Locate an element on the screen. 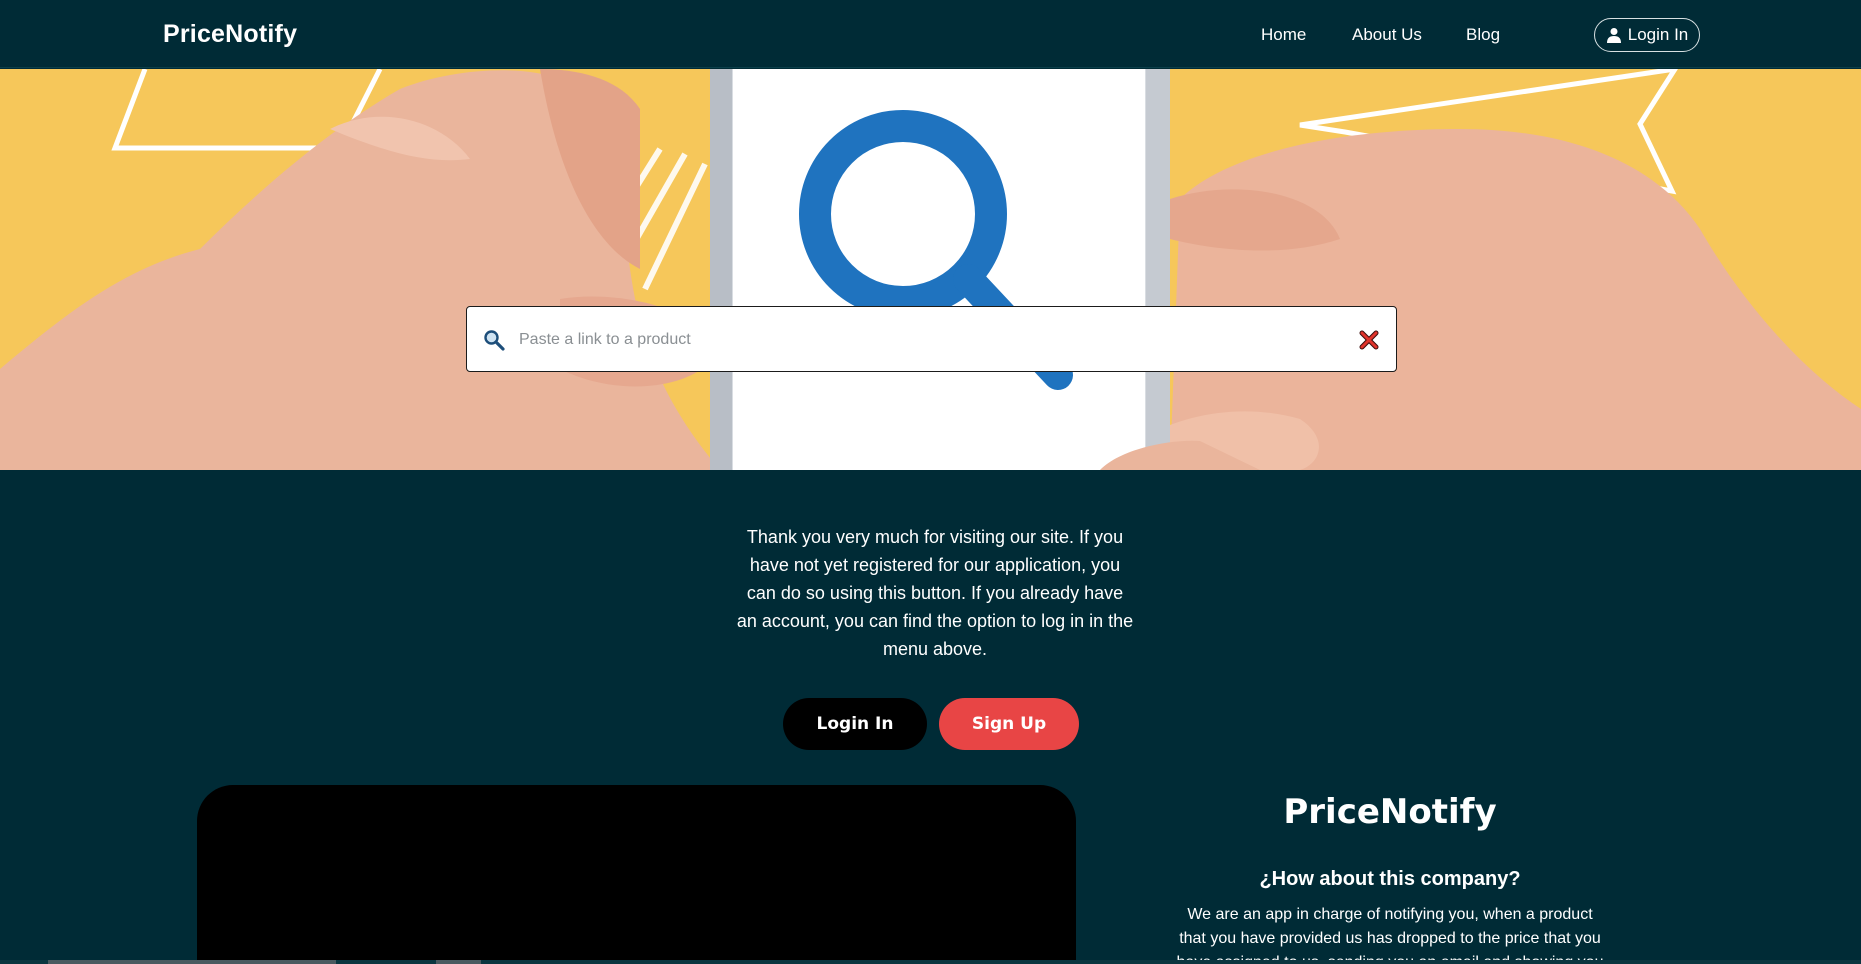 The width and height of the screenshot is (1861, 964). about-subtitle: ¿How about this company? is located at coordinates (1390, 879).